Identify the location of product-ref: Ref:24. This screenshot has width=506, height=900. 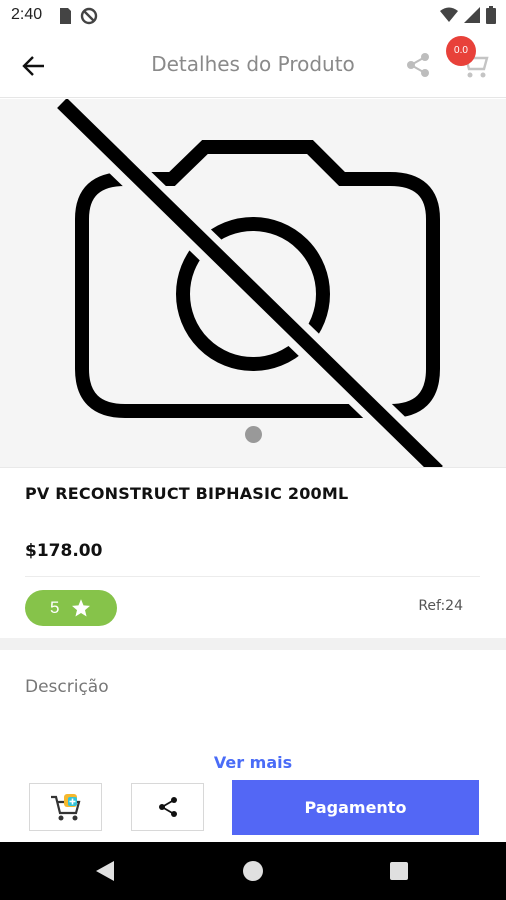
(440, 606).